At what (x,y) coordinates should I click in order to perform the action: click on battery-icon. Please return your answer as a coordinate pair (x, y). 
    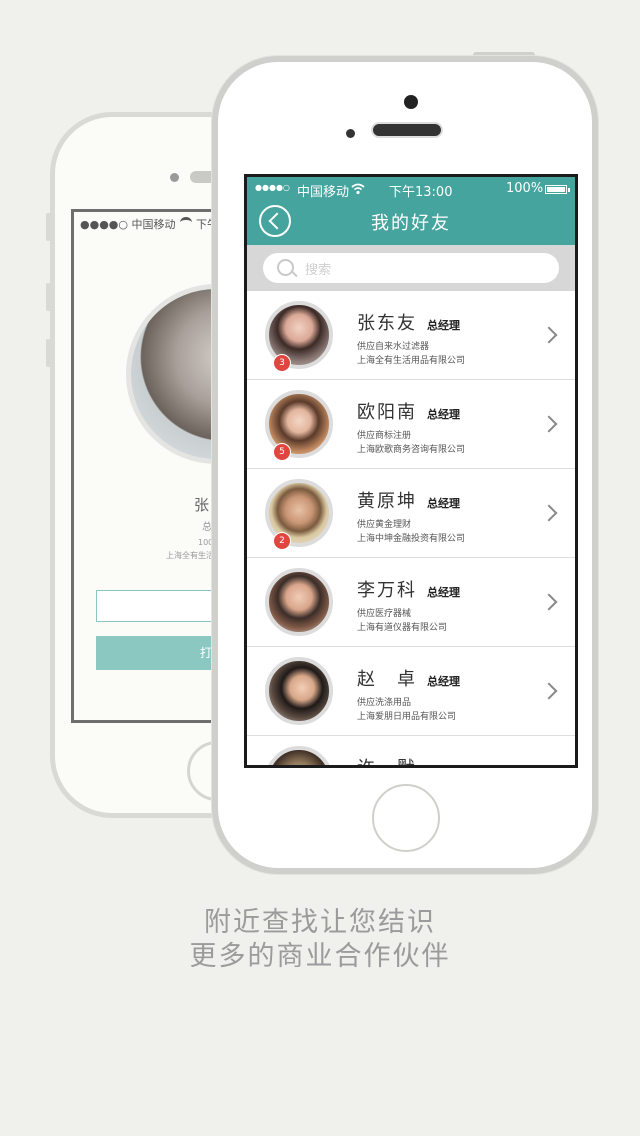
    Looking at the image, I should click on (557, 189).